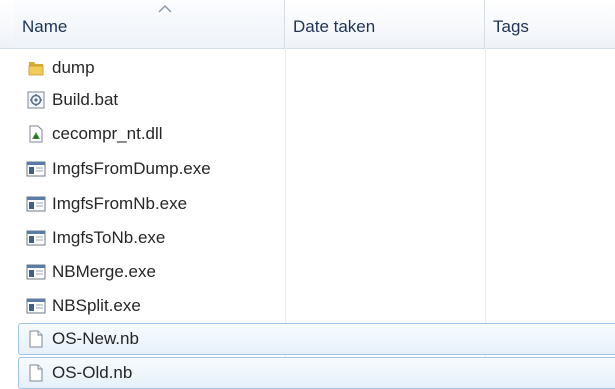 The height and width of the screenshot is (389, 615). I want to click on file-name: OS-Old.nb, so click(92, 372).